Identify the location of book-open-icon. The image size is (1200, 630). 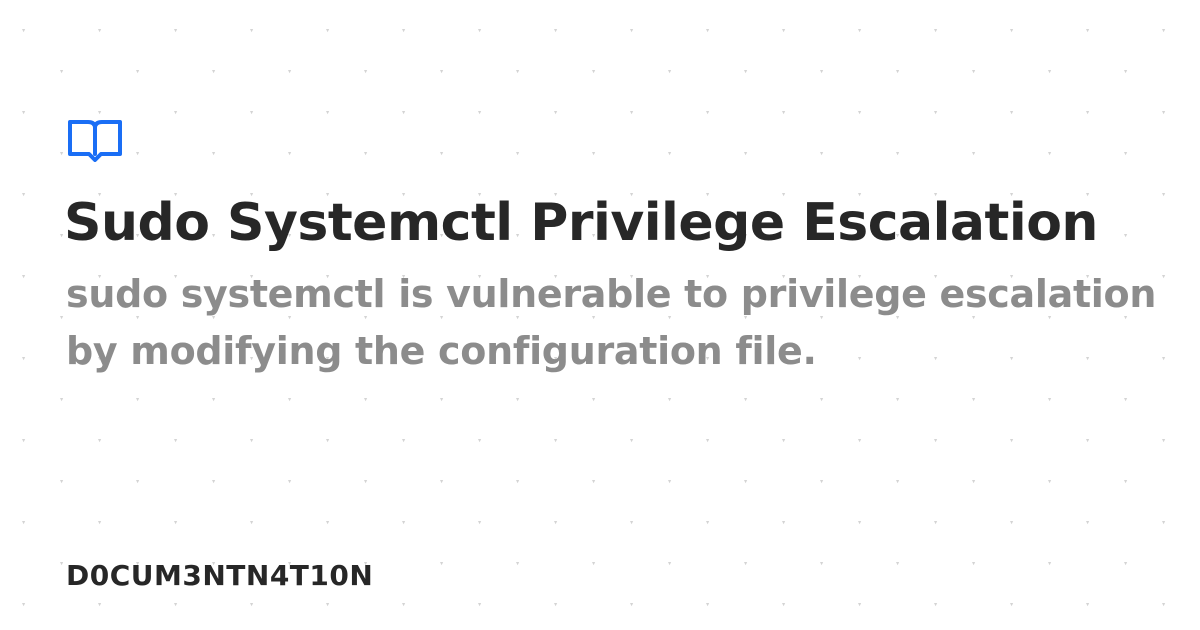
(95, 141).